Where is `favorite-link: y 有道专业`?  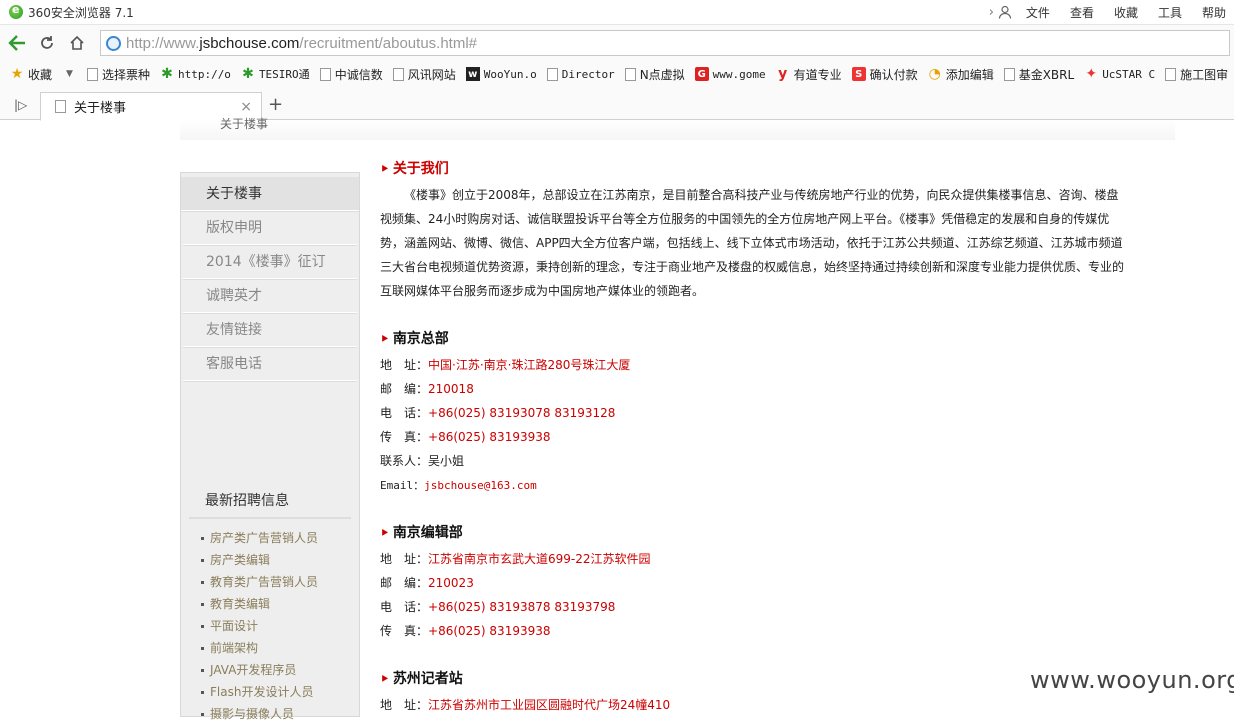 favorite-link: y 有道专业 is located at coordinates (809, 74).